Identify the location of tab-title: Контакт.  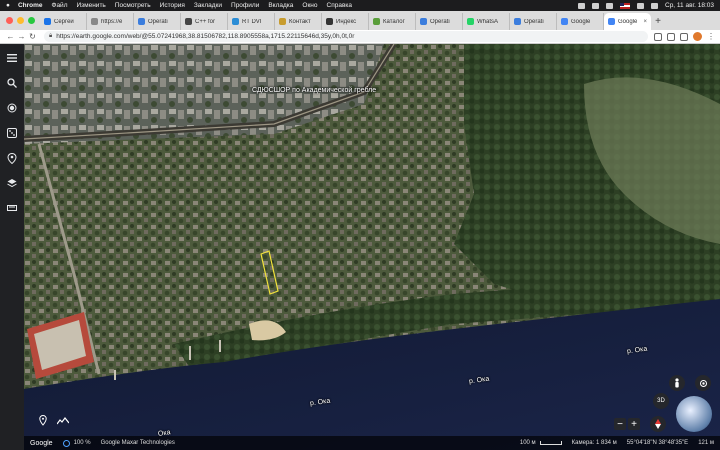
(300, 21).